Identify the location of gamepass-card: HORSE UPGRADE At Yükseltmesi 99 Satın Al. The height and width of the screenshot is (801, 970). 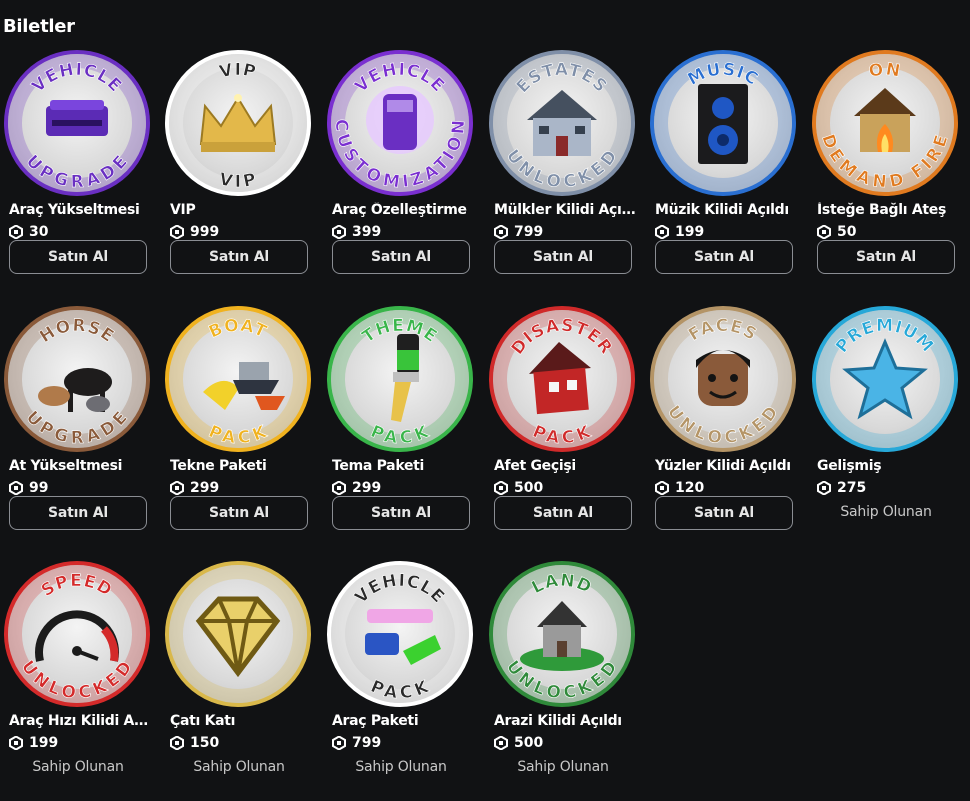
(79, 426).